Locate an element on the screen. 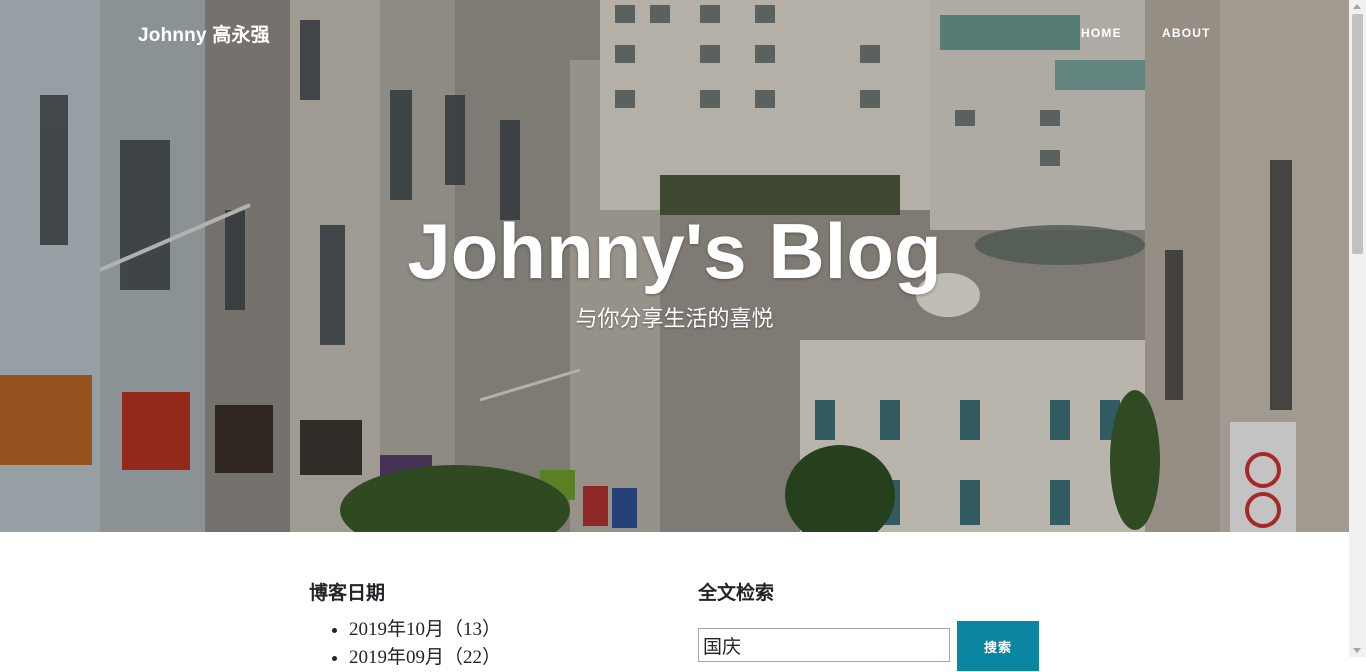  nav-home-link: HOME is located at coordinates (1101, 33).